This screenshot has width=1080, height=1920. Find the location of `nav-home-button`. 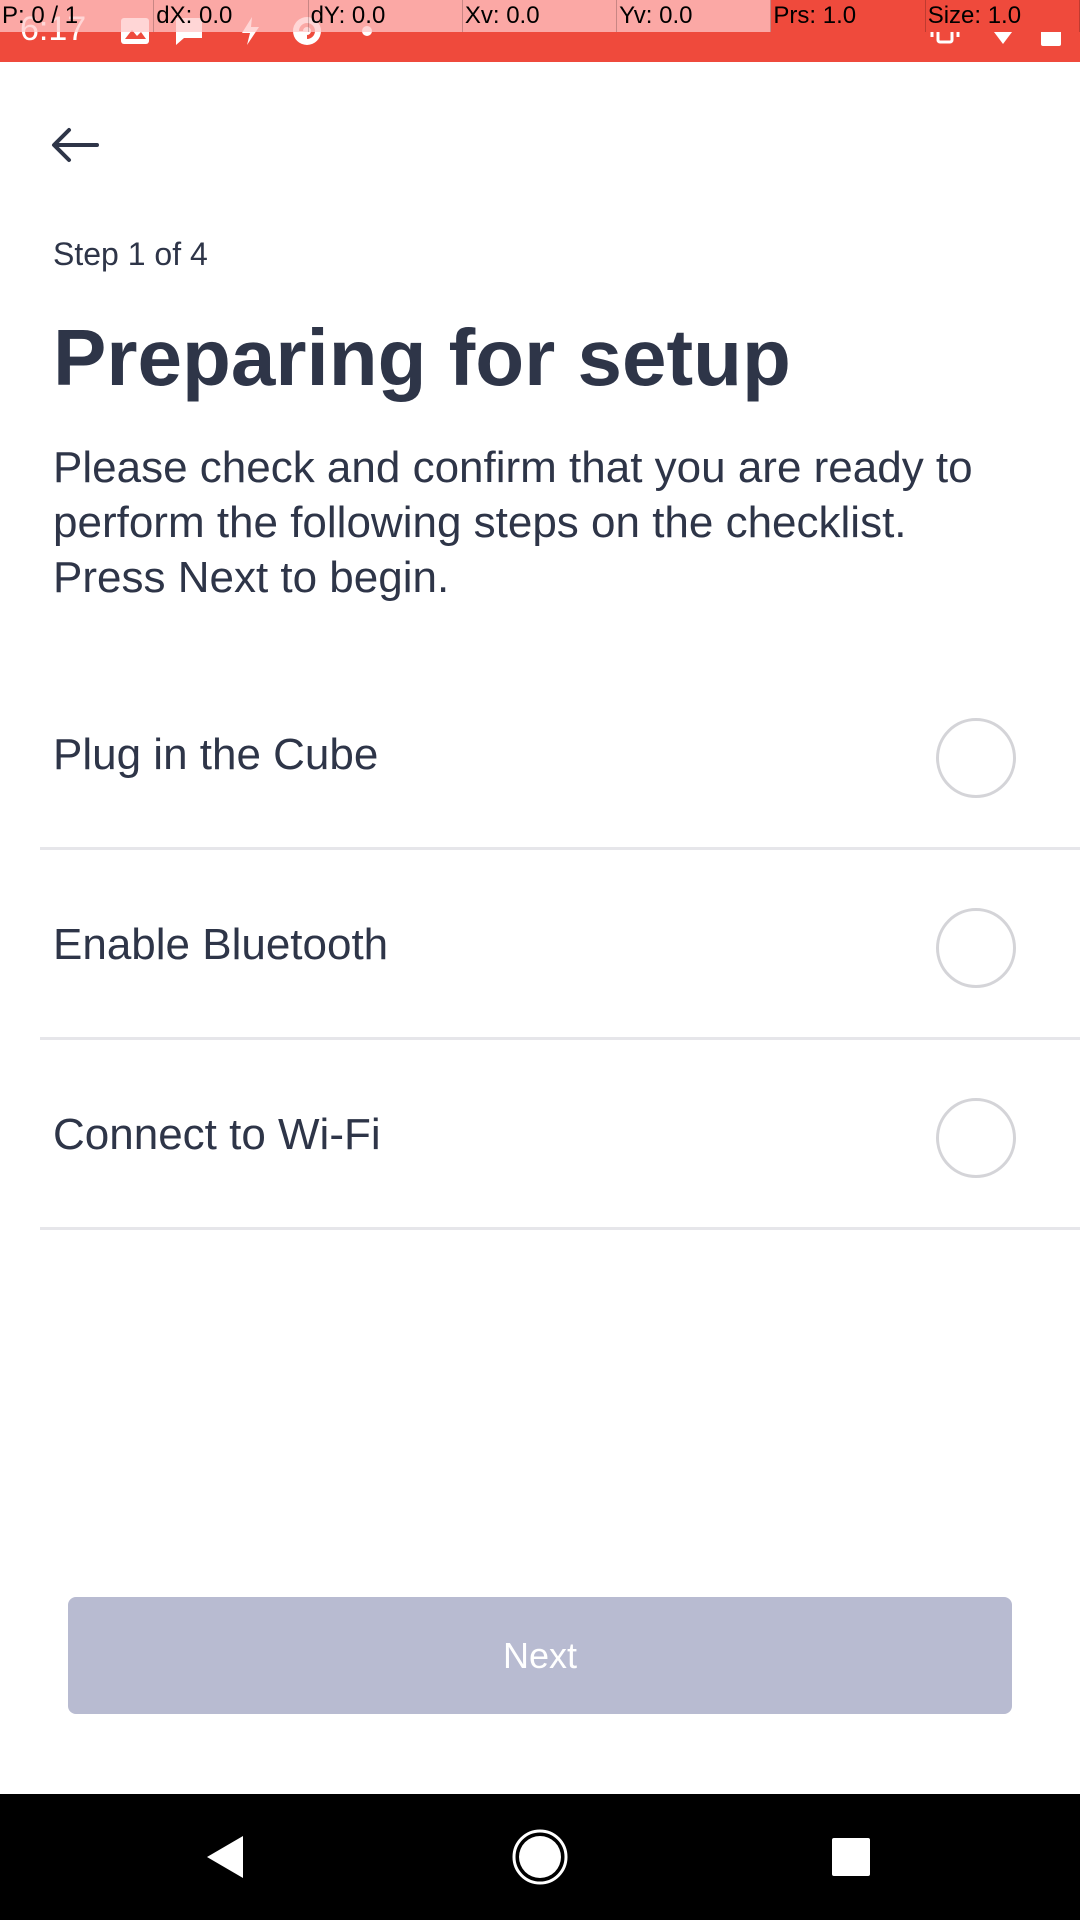

nav-home-button is located at coordinates (540, 1857).